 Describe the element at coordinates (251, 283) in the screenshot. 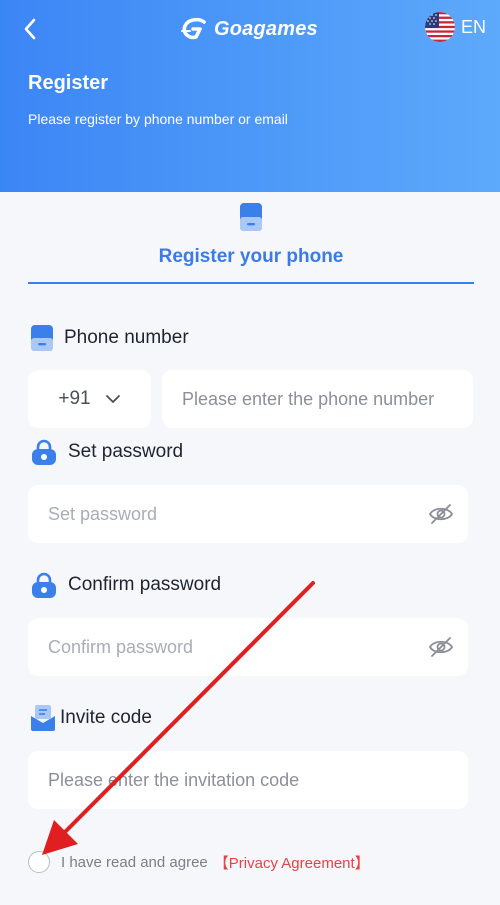

I see `tab-underline` at that location.